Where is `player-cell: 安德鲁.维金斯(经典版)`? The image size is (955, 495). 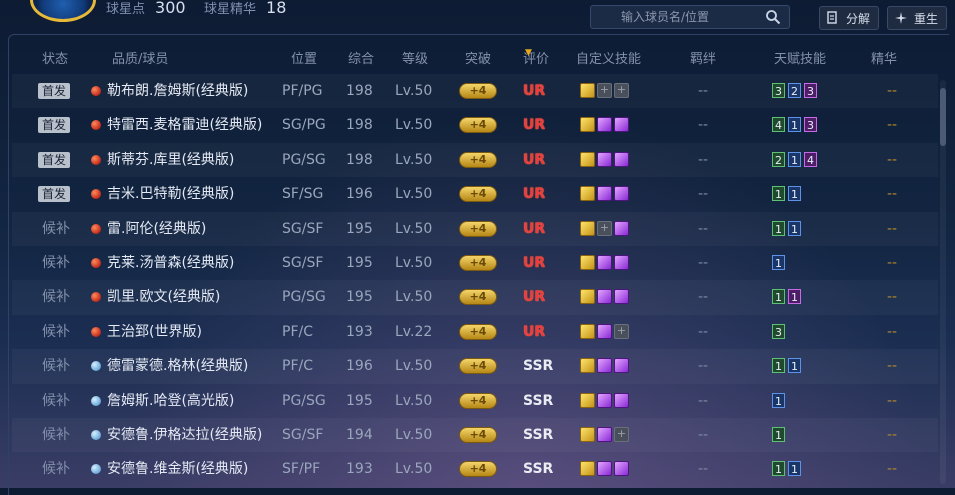
player-cell: 安德鲁.维金斯(经典版) is located at coordinates (169, 469).